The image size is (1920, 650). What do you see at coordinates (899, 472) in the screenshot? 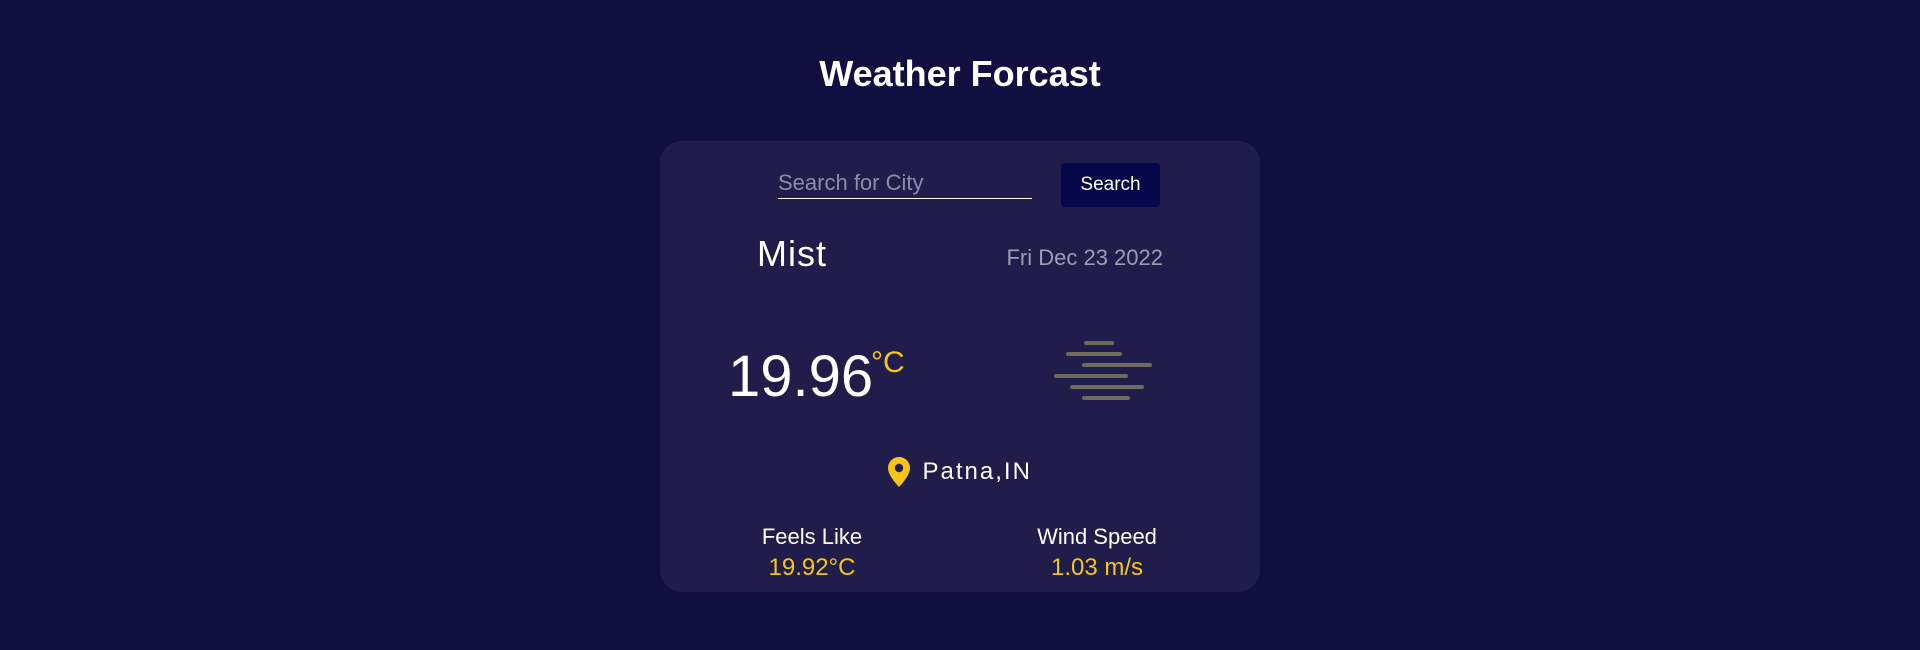
I see `location-pin-icon` at bounding box center [899, 472].